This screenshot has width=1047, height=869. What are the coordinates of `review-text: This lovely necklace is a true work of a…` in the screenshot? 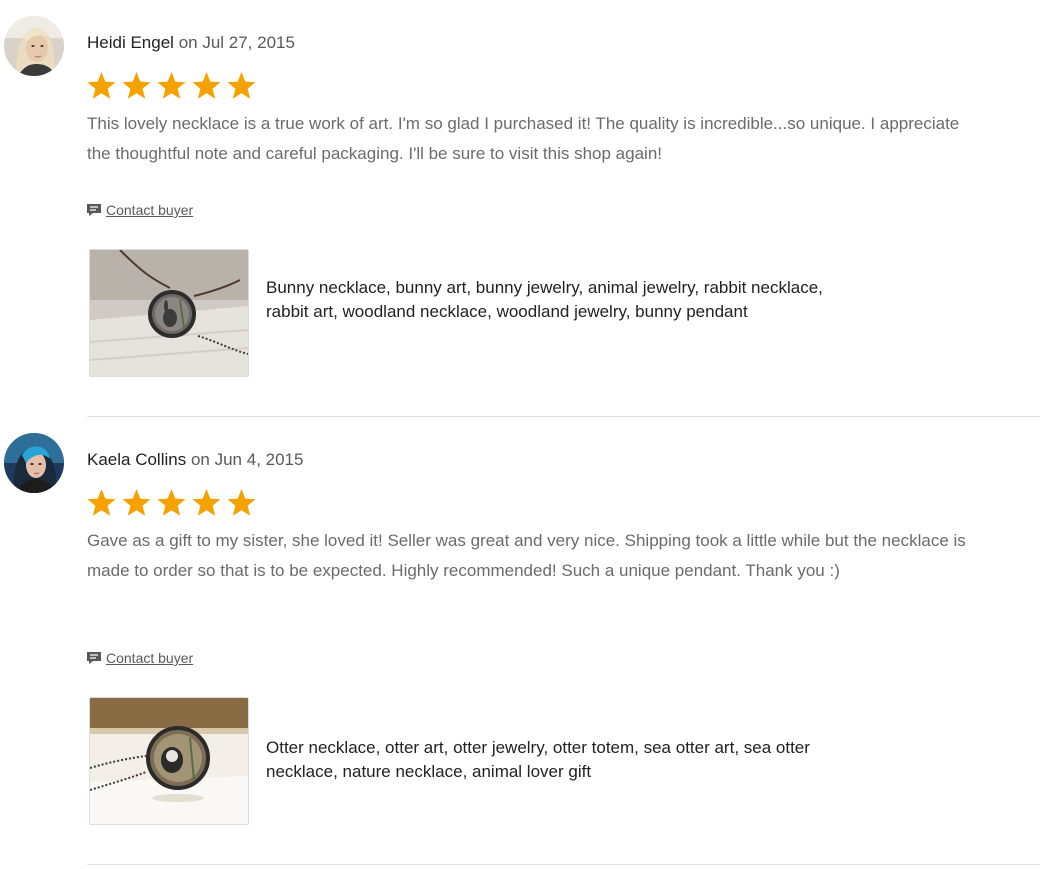 It's located at (523, 138).